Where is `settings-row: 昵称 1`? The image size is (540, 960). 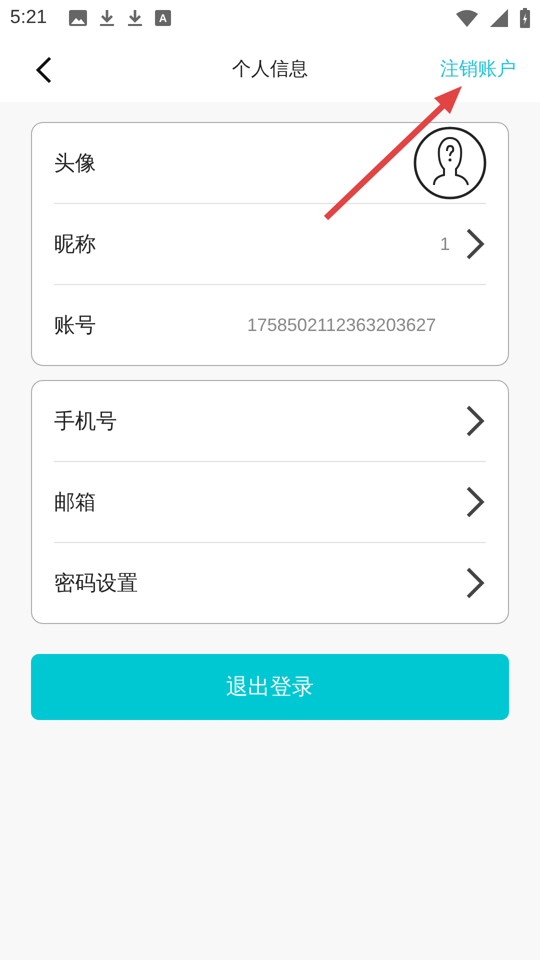 settings-row: 昵称 1 is located at coordinates (270, 243).